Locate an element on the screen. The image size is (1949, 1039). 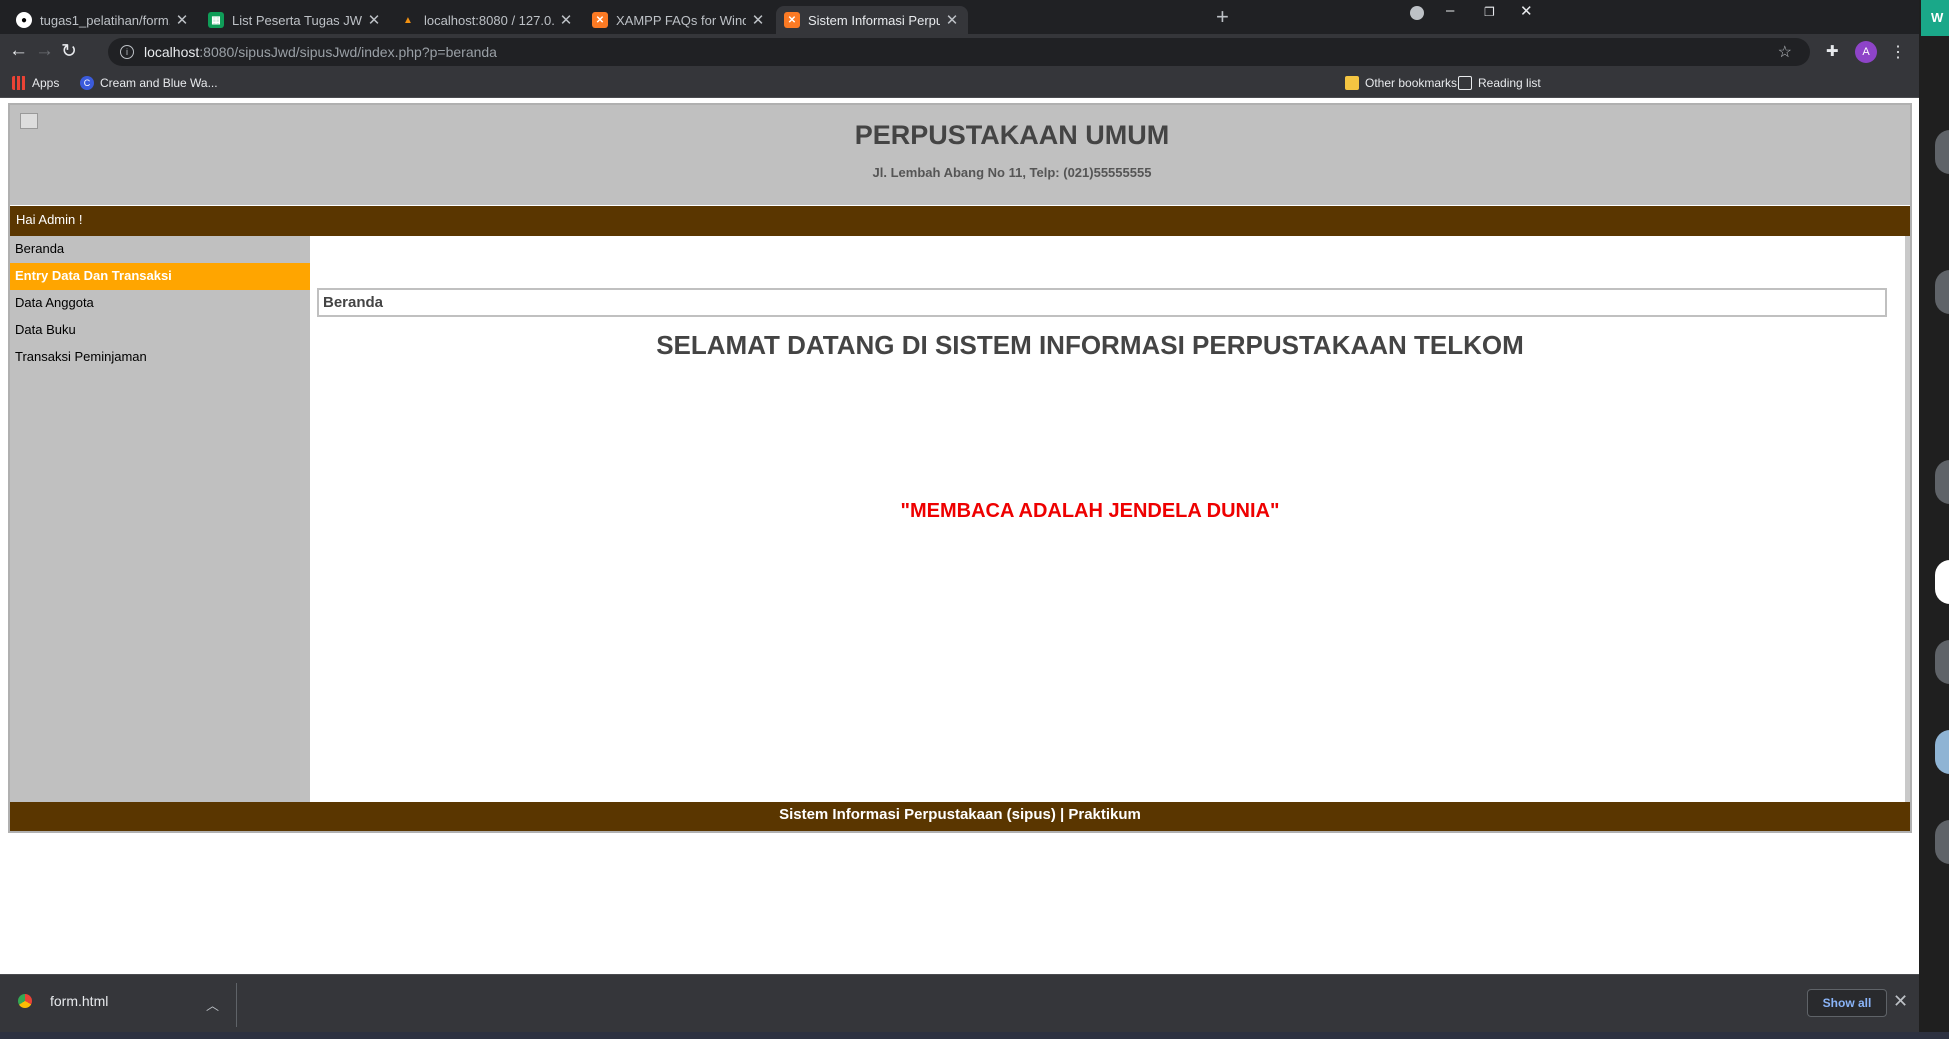
tab-title: tugas1_pelatihan/form.html at m is located at coordinates (105, 20).